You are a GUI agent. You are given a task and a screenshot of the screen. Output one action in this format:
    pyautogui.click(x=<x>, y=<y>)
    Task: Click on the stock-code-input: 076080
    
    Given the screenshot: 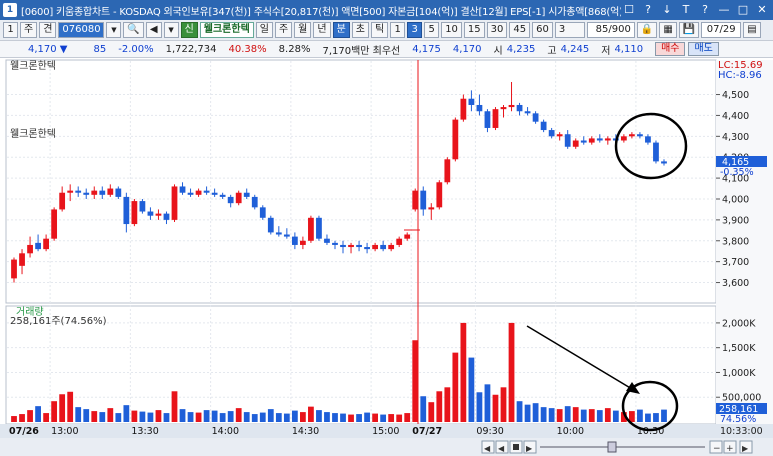 What is the action you would take?
    pyautogui.click(x=81, y=30)
    